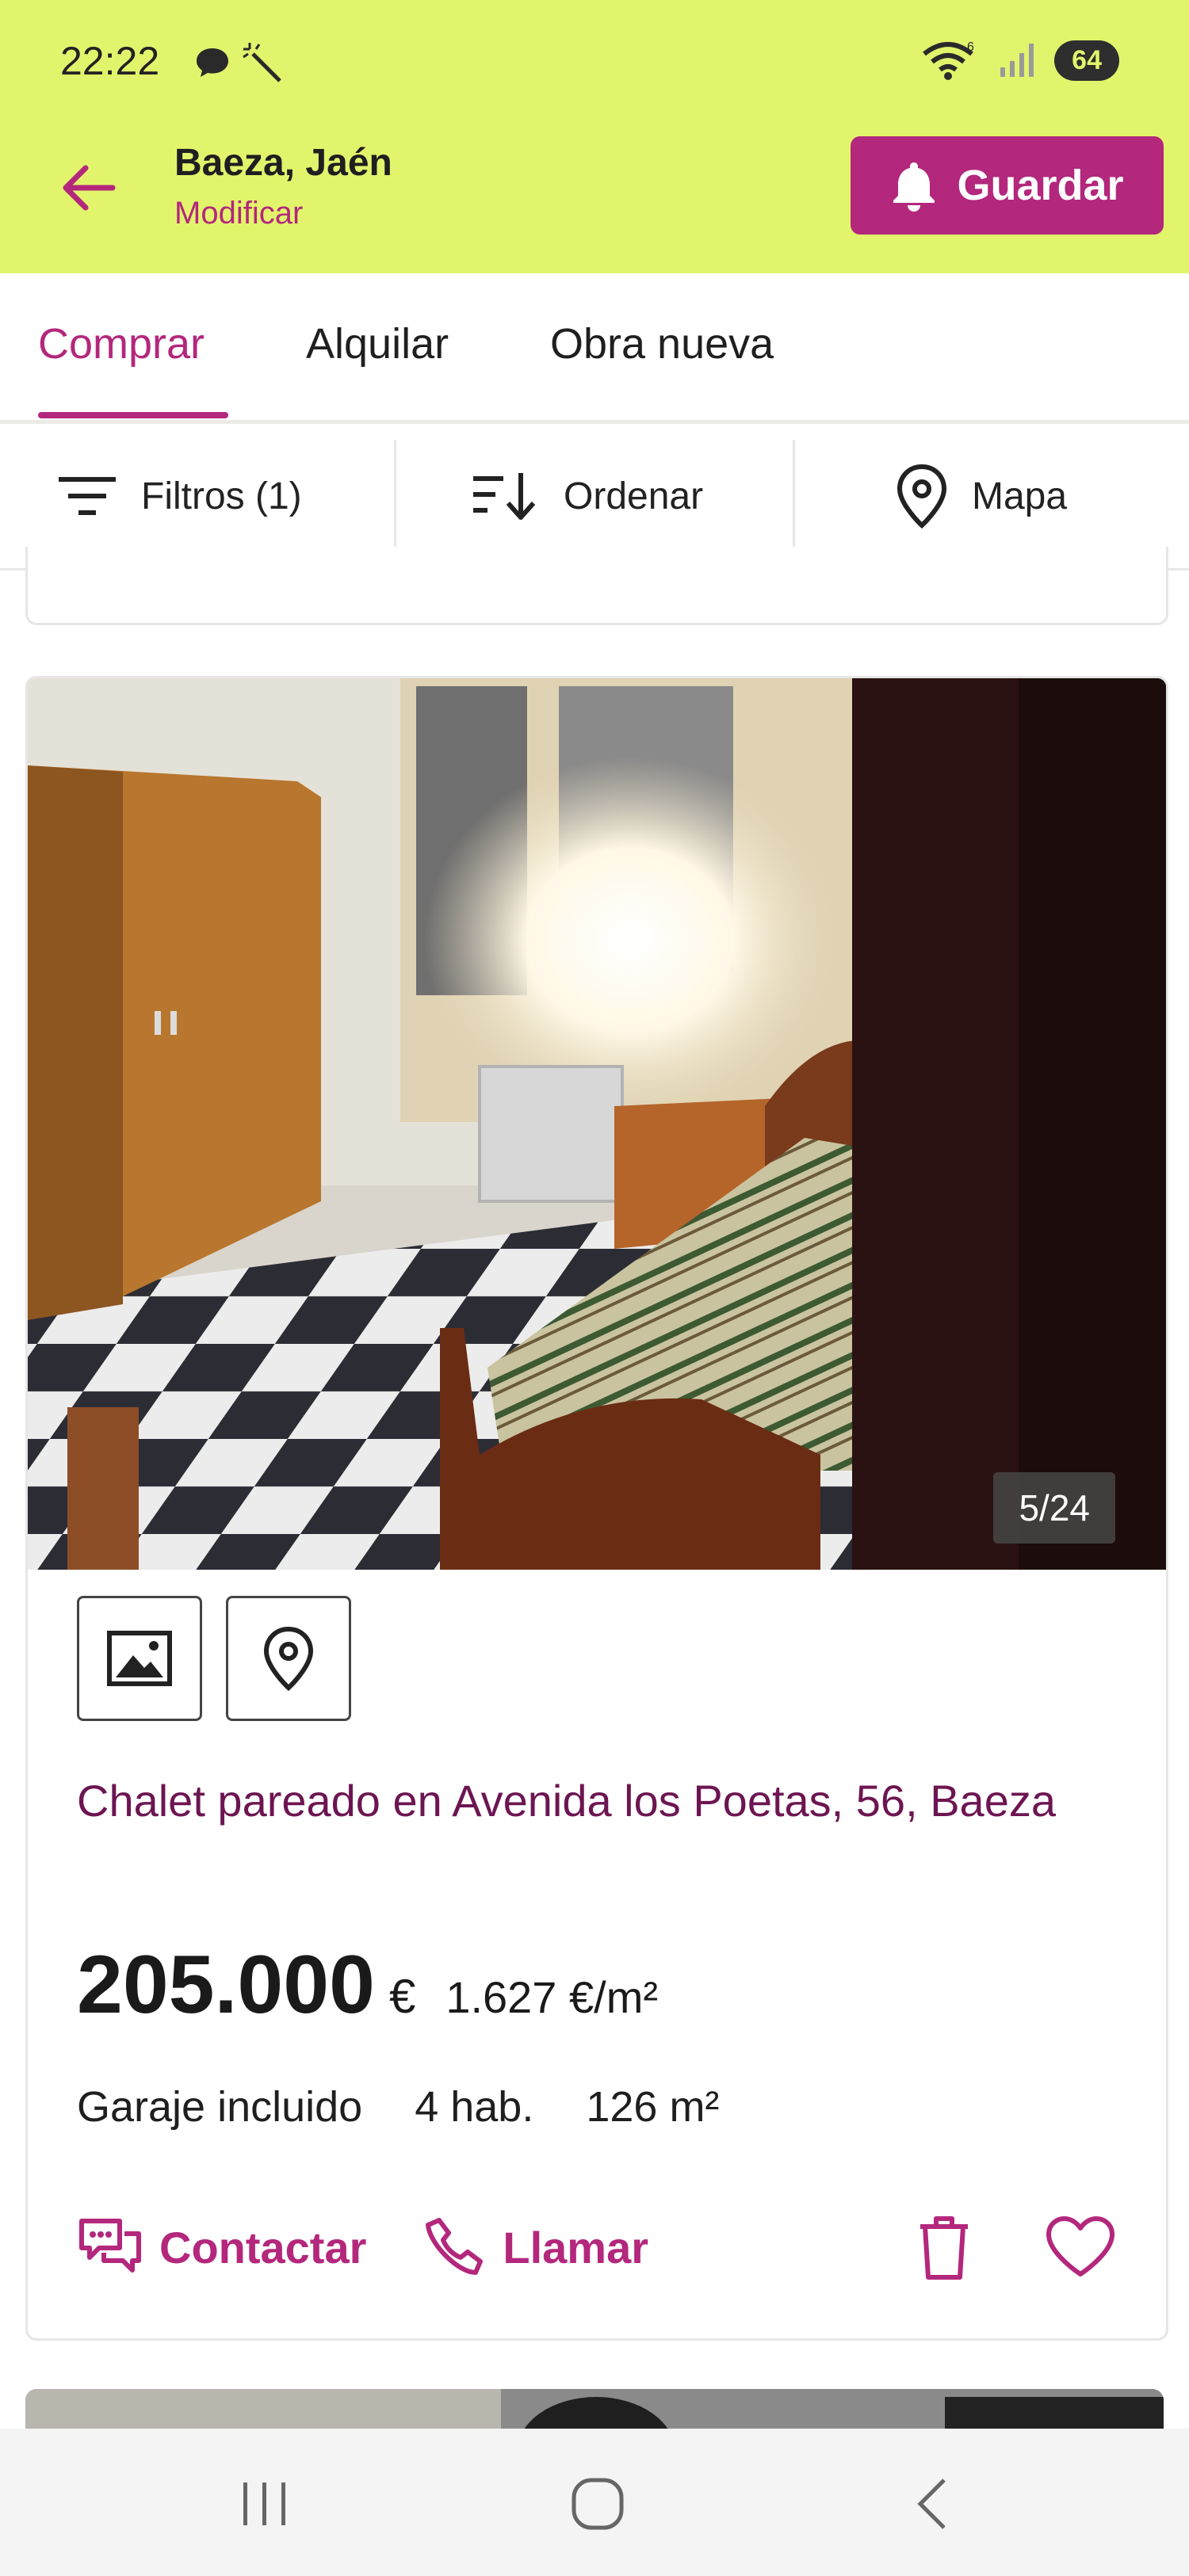  What do you see at coordinates (914, 187) in the screenshot?
I see `bell-icon` at bounding box center [914, 187].